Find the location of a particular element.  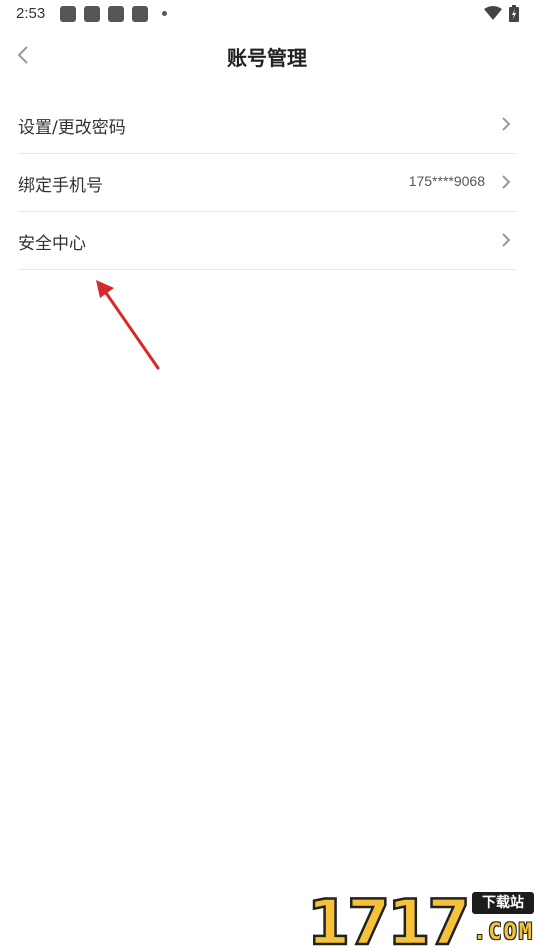

svg-text: 17178 is located at coordinates (387, 919).